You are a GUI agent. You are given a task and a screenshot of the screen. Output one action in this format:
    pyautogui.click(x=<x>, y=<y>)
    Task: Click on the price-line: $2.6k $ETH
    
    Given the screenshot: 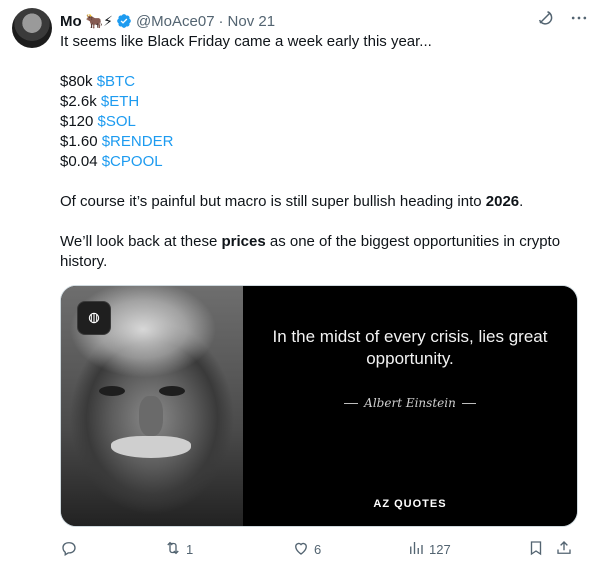 What is the action you would take?
    pyautogui.click(x=100, y=101)
    